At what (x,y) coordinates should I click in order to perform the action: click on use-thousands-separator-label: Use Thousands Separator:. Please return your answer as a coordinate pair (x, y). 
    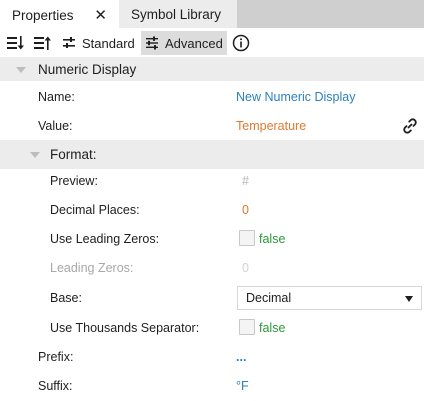
    Looking at the image, I should click on (125, 327).